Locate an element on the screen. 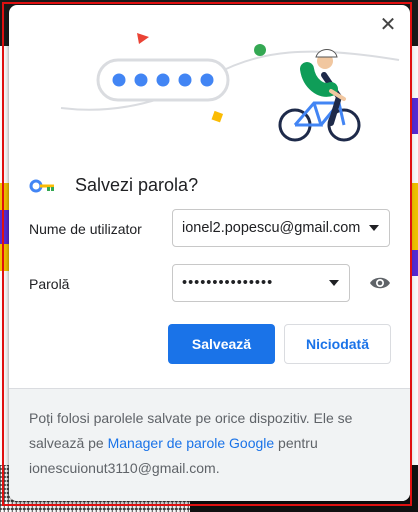  close-button: ✕ is located at coordinates (388, 25).